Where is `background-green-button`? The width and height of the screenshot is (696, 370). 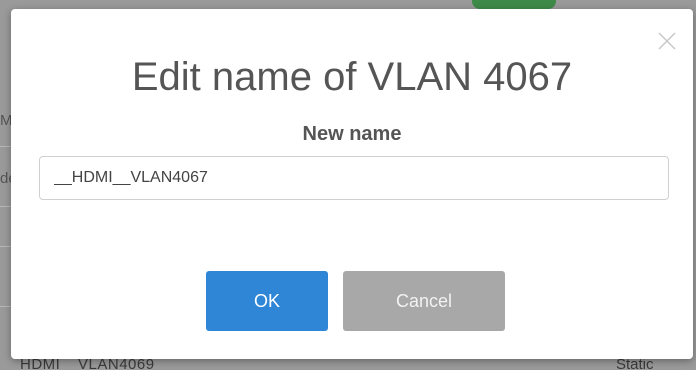 background-green-button is located at coordinates (514, 4).